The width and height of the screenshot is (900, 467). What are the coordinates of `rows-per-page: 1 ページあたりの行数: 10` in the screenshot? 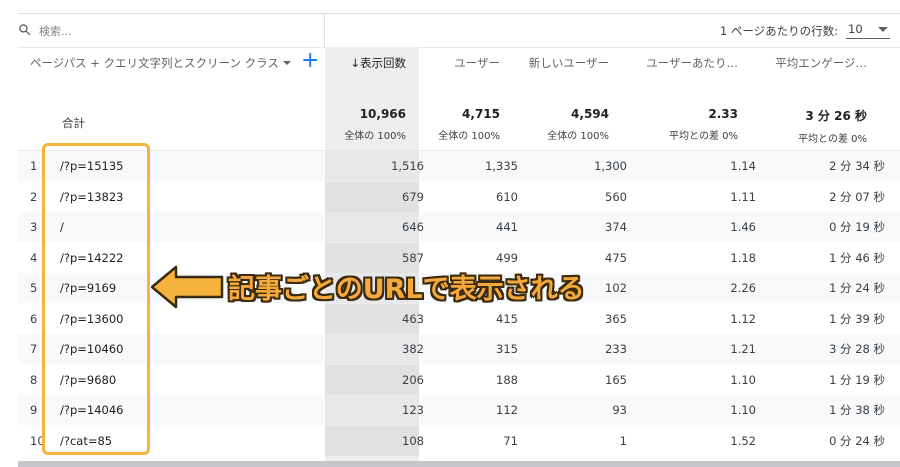 It's located at (805, 30).